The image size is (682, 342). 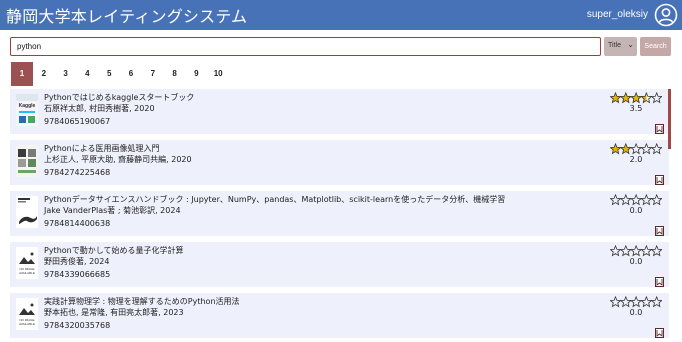 I want to click on page-5-button: 5, so click(x=109, y=74).